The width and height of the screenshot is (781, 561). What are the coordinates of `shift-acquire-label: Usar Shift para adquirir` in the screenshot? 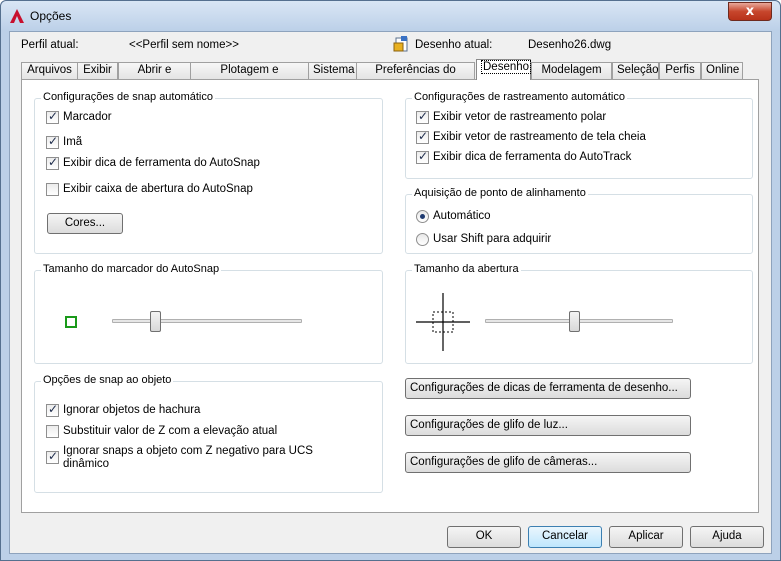 It's located at (492, 239).